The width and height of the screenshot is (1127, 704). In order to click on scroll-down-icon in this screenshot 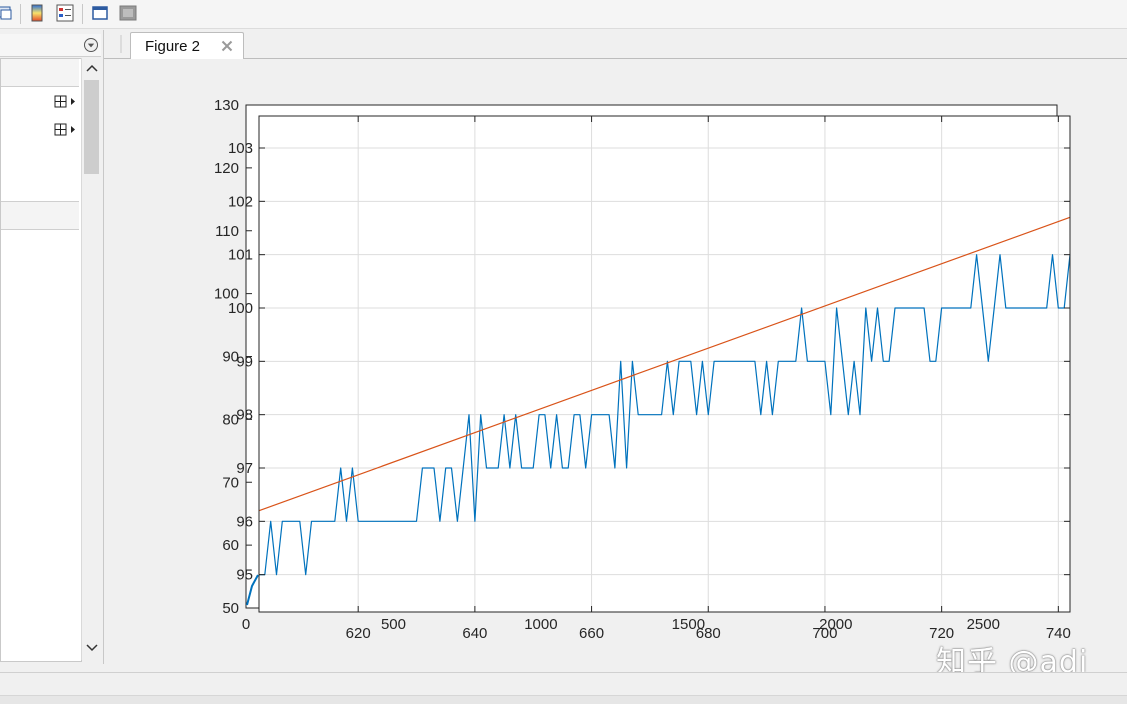, I will do `click(92, 648)`.